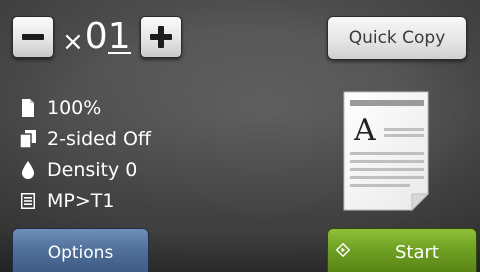 This screenshot has height=272, width=480. Describe the element at coordinates (99, 138) in the screenshot. I see `setting-label: 2-sided Off` at that location.